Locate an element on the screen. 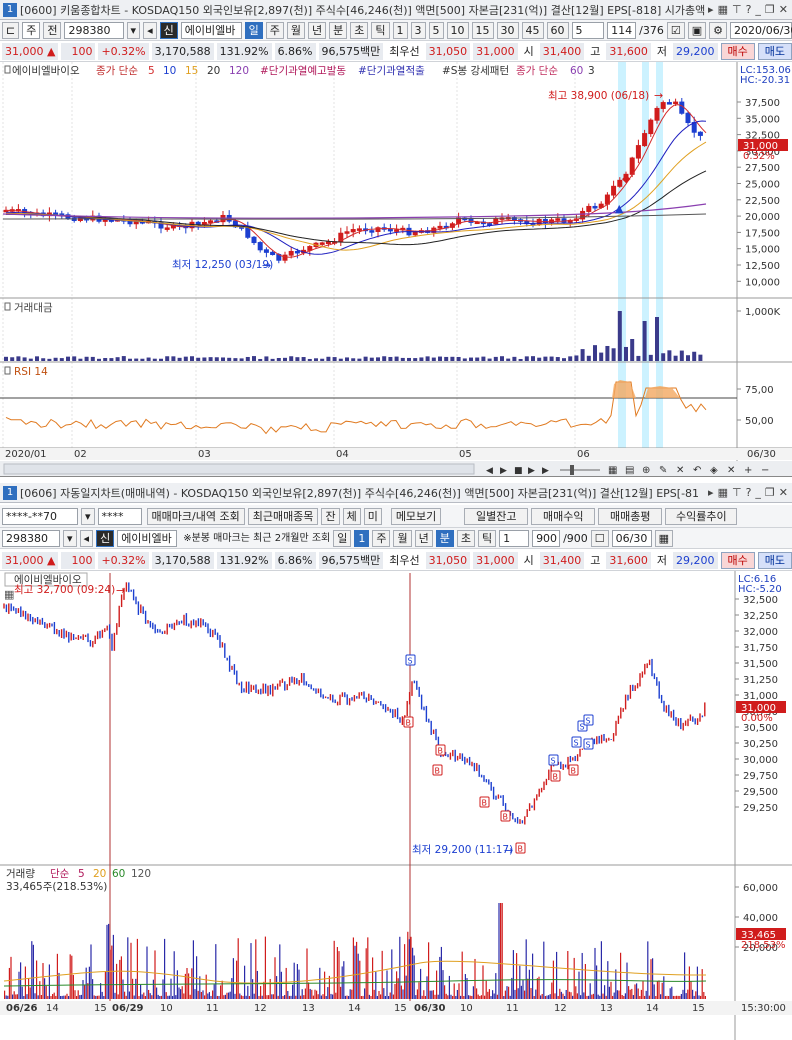 The height and width of the screenshot is (1040, 792). trade-review-button: 매매총평 is located at coordinates (630, 516).